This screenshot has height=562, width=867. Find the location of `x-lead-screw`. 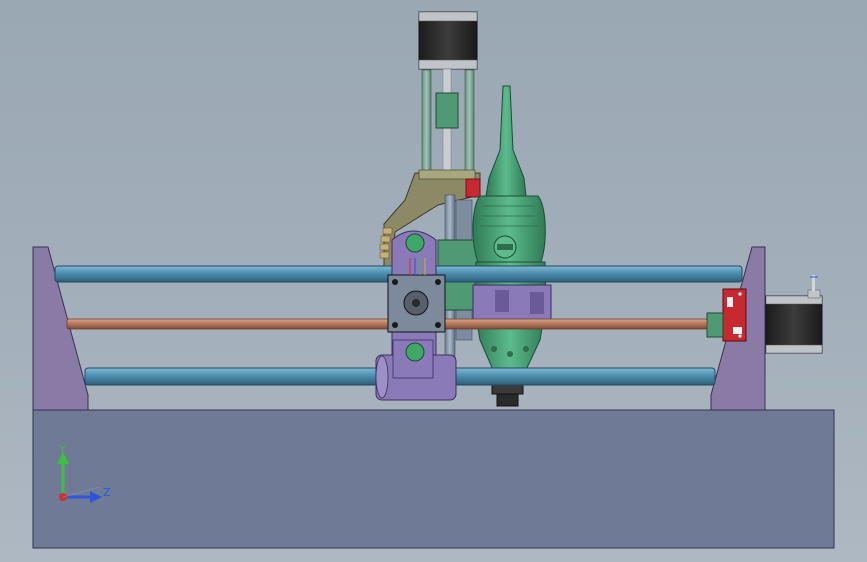

x-lead-screw is located at coordinates (387, 324).